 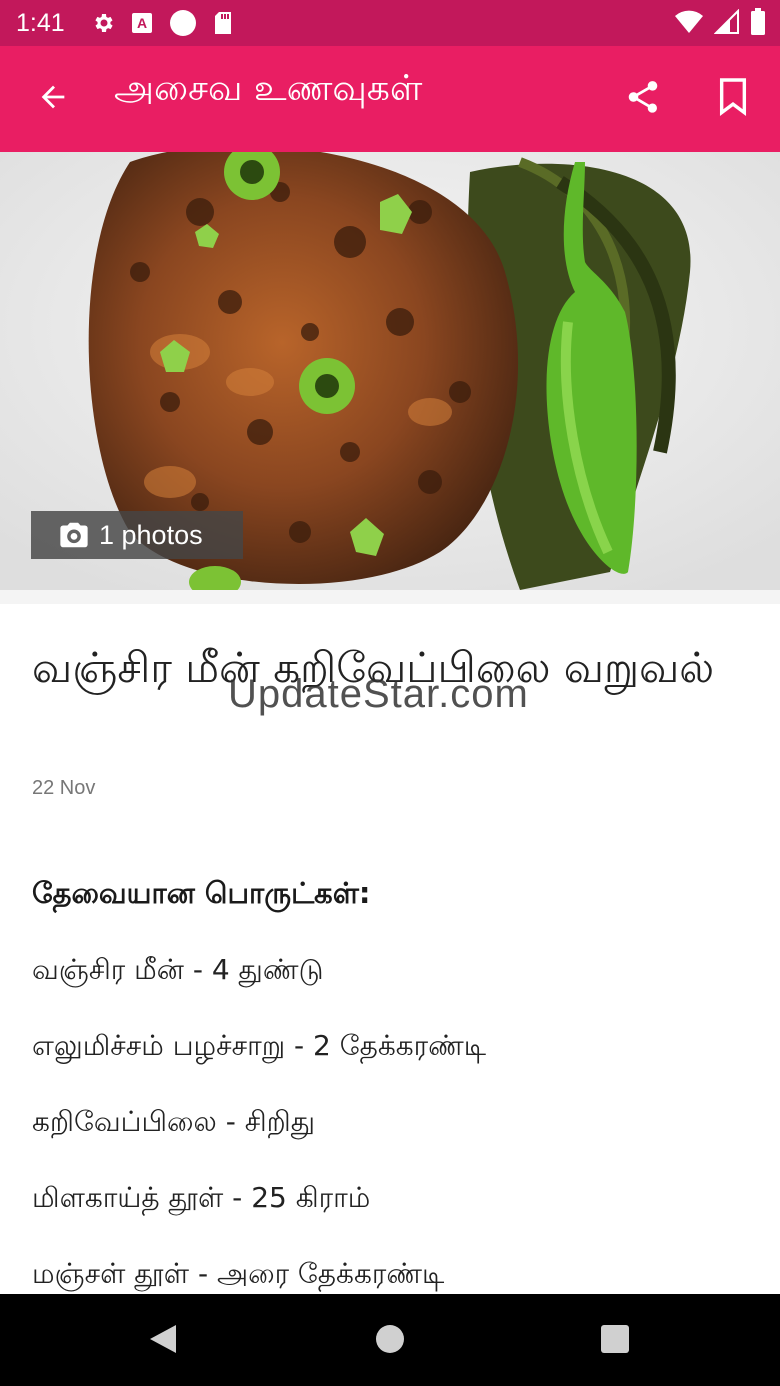 I want to click on back-button, so click(x=53, y=99).